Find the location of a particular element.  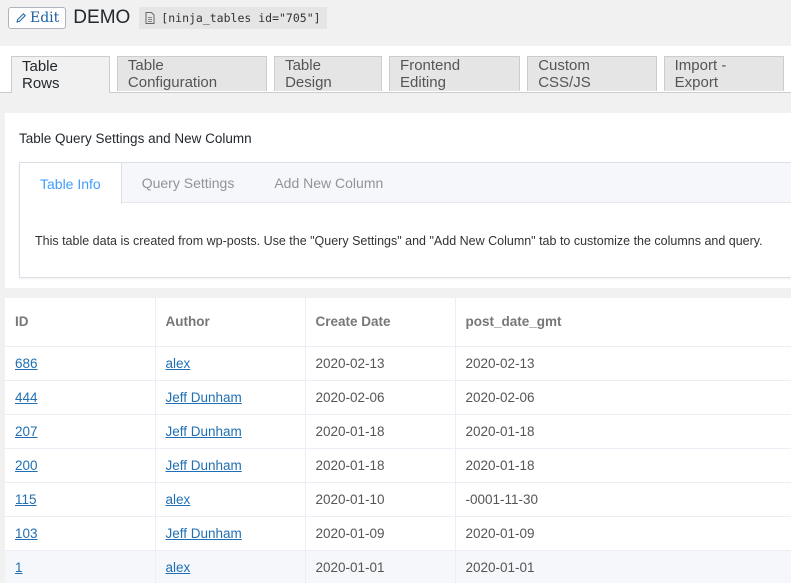

column-header-id: ID is located at coordinates (80, 322).